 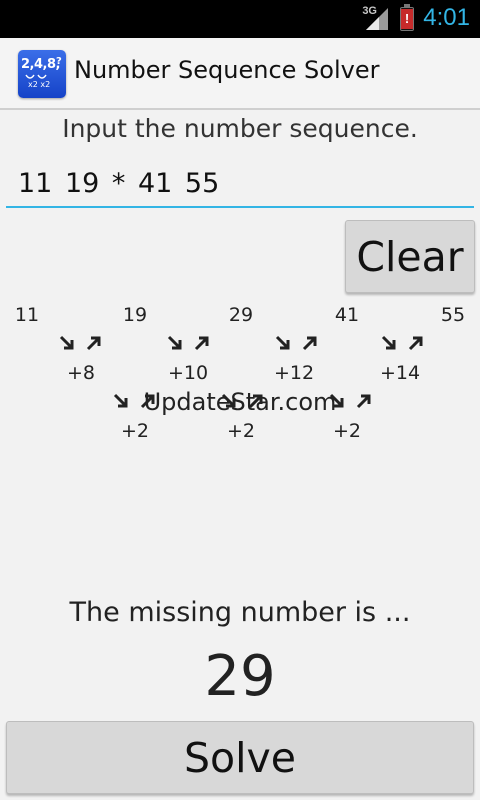 What do you see at coordinates (240, 402) in the screenshot?
I see `watermark: UpdateStar.com` at bounding box center [240, 402].